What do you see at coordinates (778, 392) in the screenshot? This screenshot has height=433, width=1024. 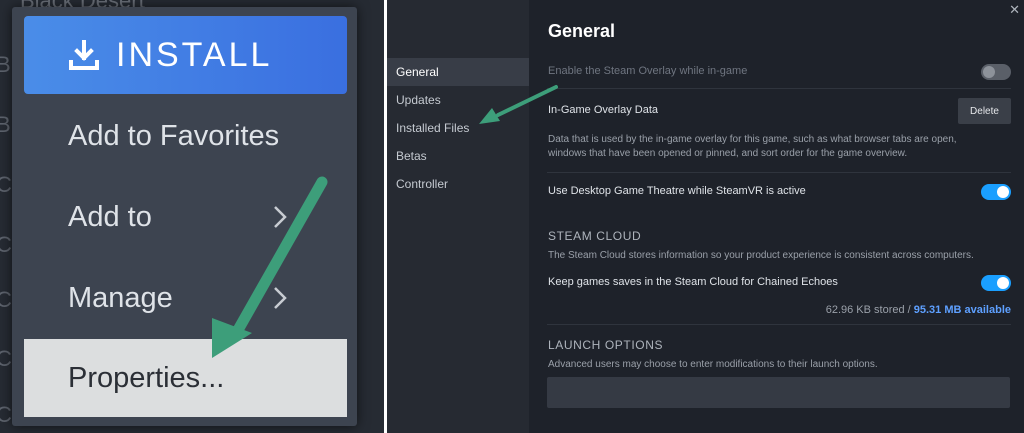 I see `launch-options-input` at bounding box center [778, 392].